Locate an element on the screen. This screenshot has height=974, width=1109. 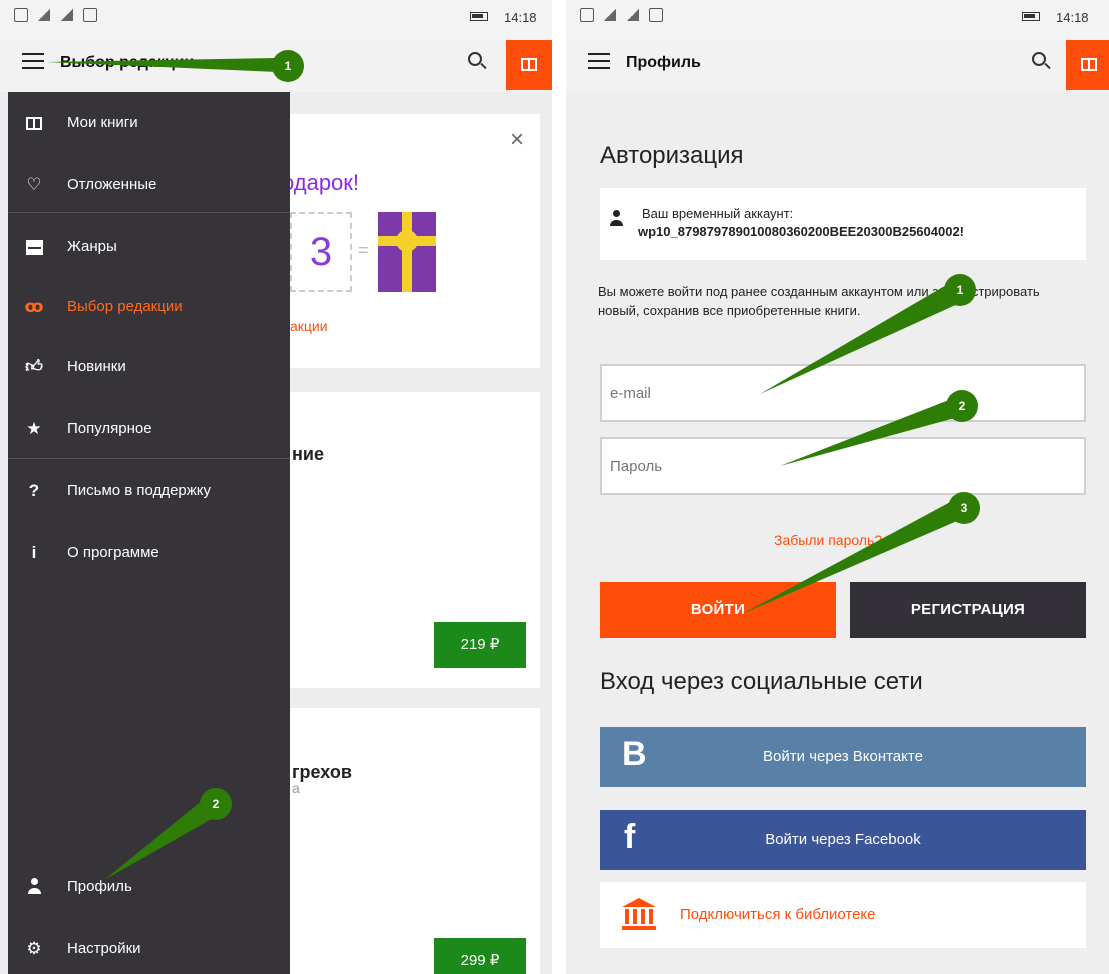
drawer-icon is located at coordinates (34, 247).